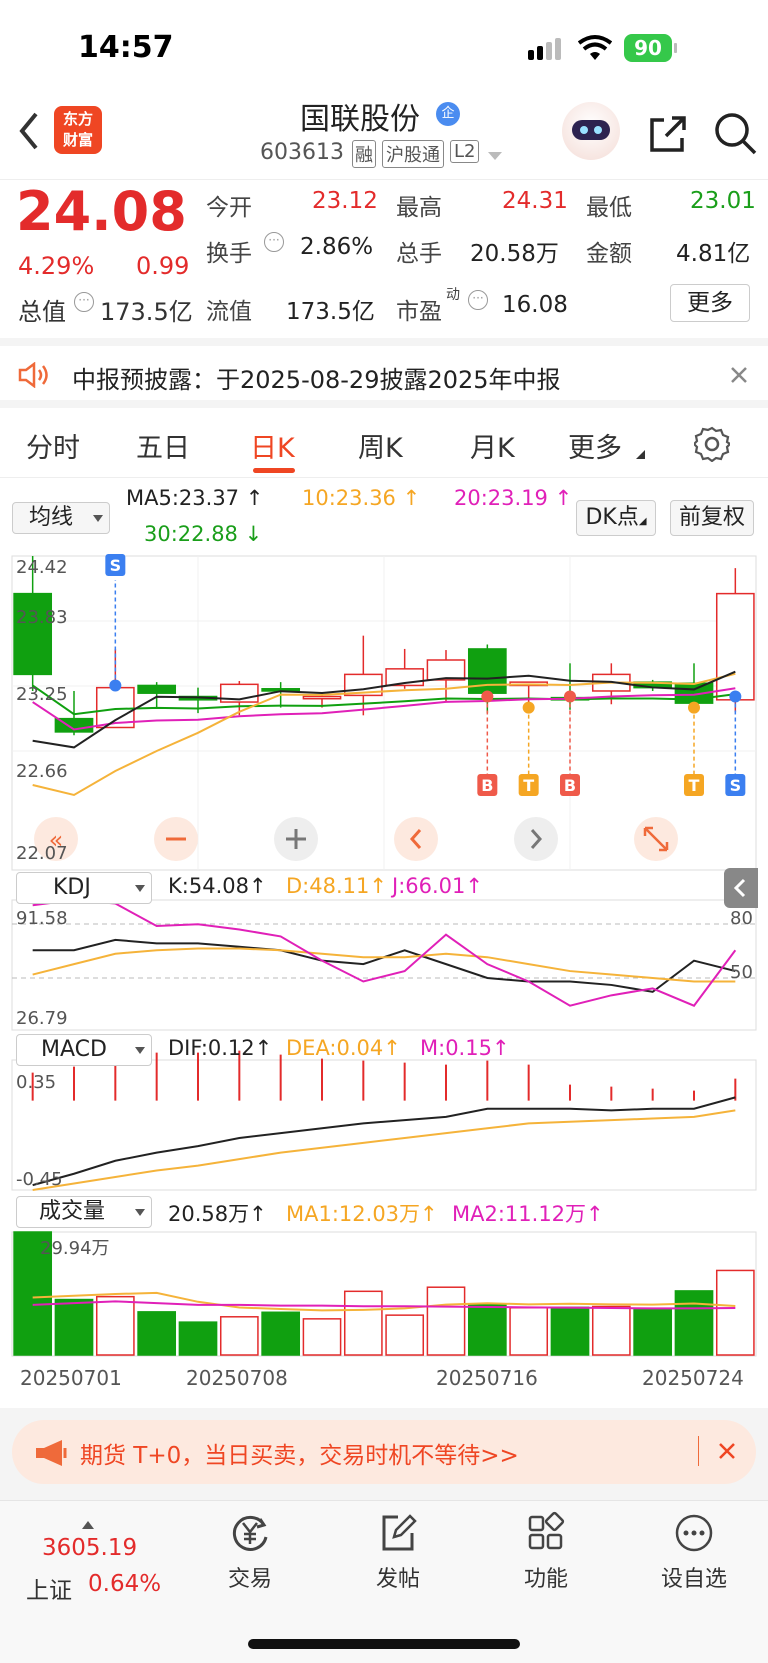  What do you see at coordinates (78, 130) in the screenshot?
I see `app-logo: 东方 财富` at bounding box center [78, 130].